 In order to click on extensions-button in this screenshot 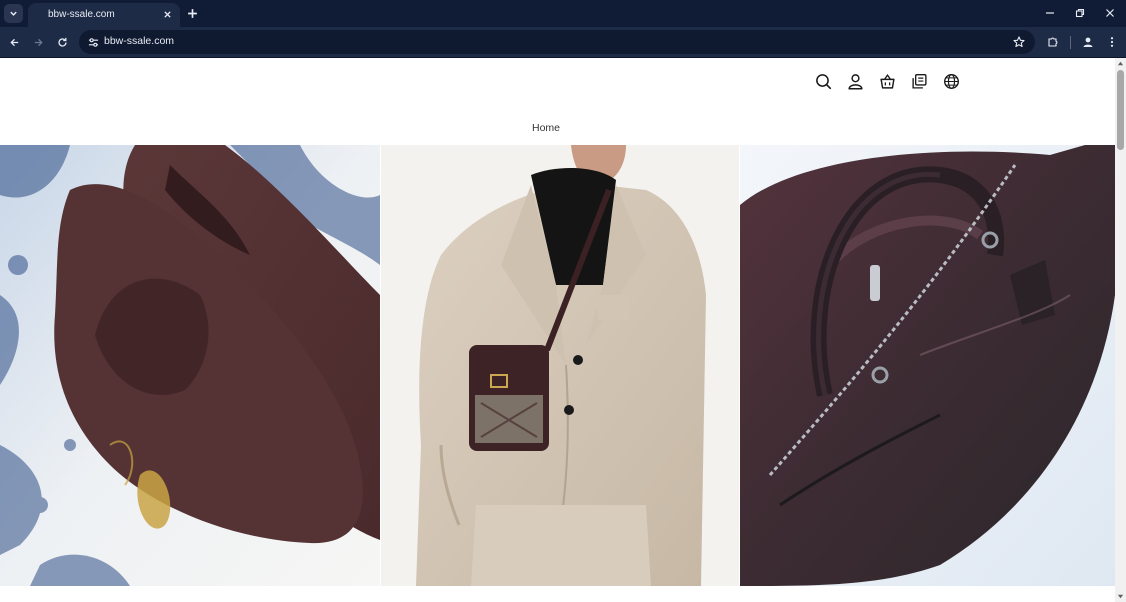, I will do `click(1053, 42)`.